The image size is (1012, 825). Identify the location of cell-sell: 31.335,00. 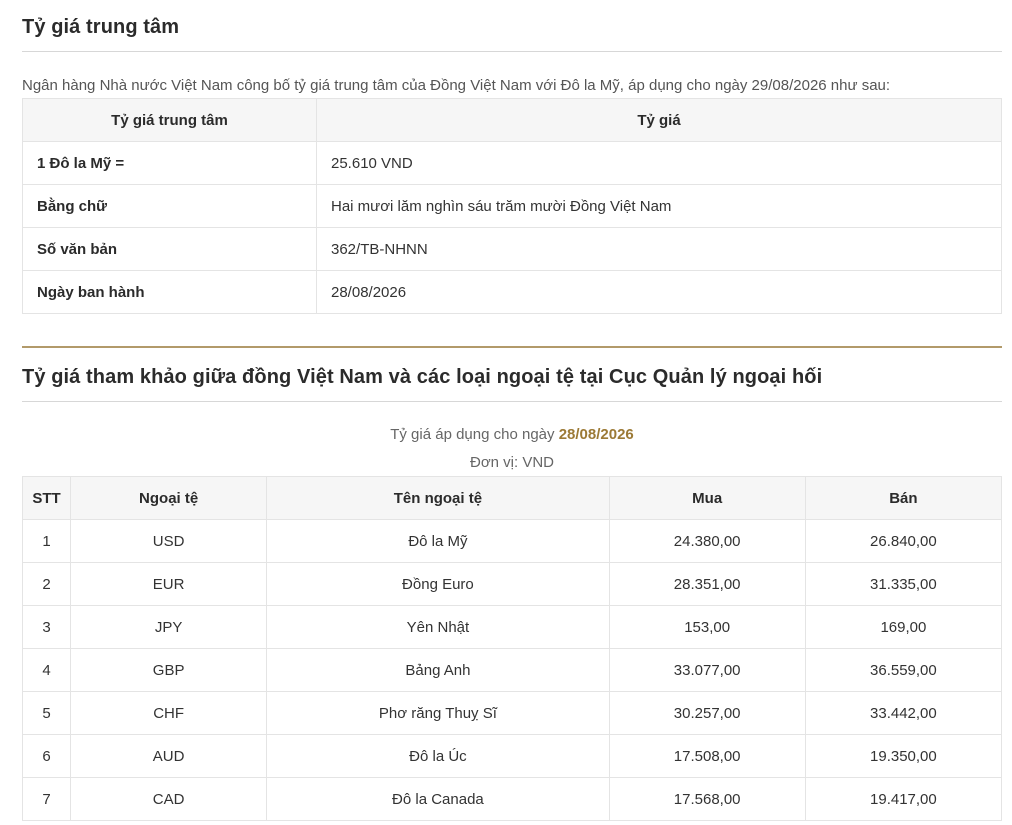
(903, 584).